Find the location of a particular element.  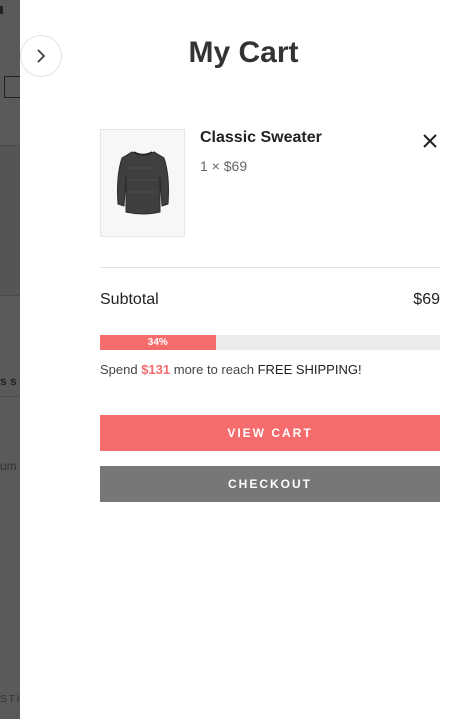

product-thumbnail is located at coordinates (142, 183).